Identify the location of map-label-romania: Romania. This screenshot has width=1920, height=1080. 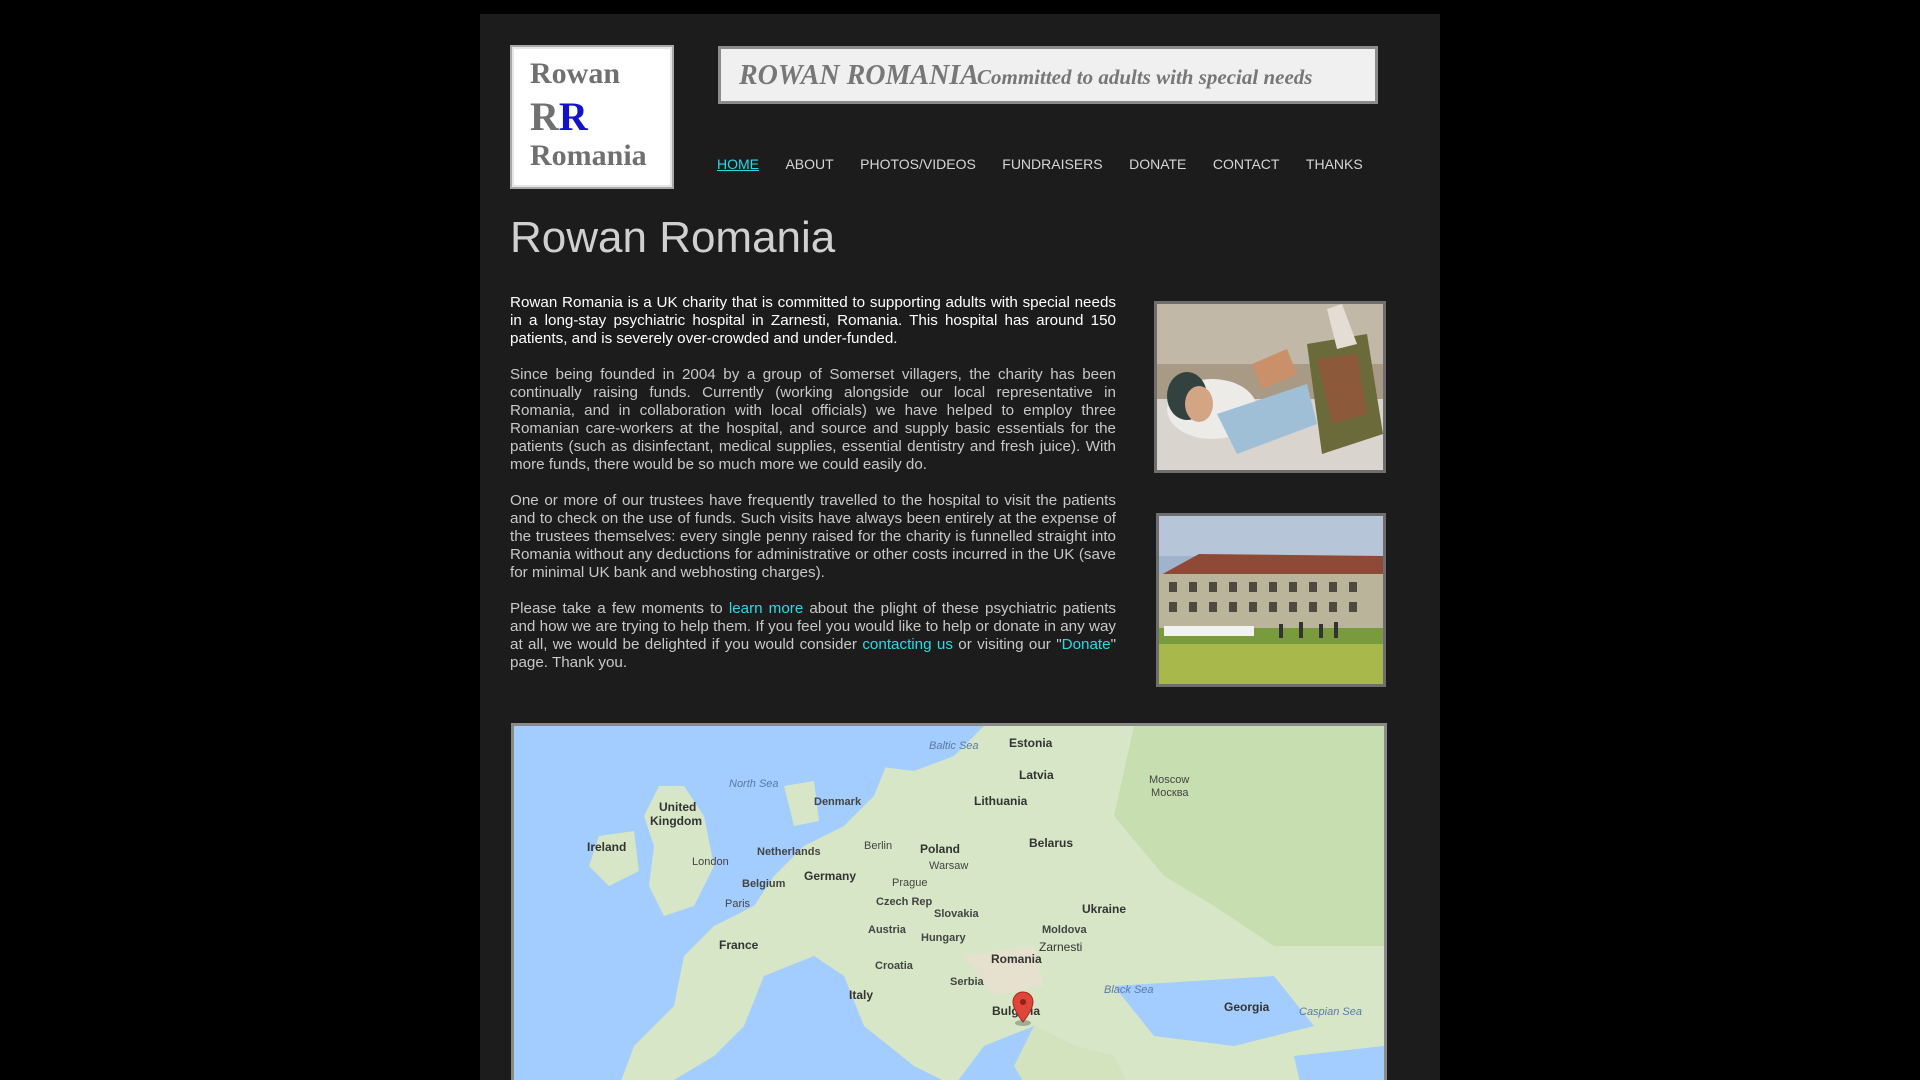
(1016, 959).